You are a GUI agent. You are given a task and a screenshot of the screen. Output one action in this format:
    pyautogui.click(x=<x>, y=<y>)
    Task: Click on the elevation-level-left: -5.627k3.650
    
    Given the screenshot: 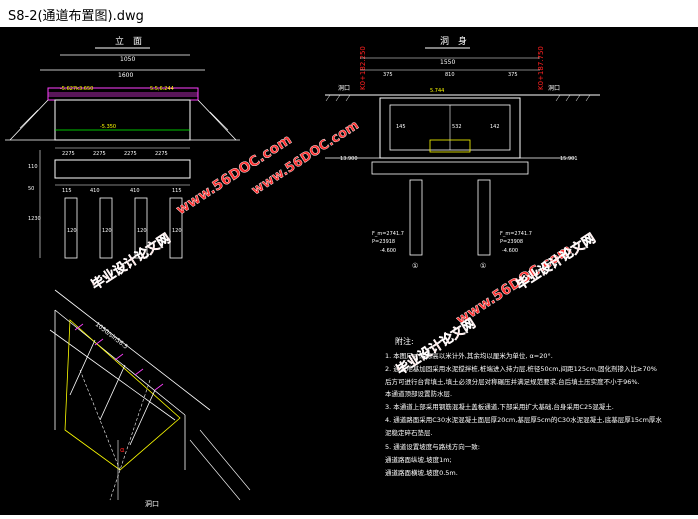 What is the action you would take?
    pyautogui.click(x=76, y=89)
    